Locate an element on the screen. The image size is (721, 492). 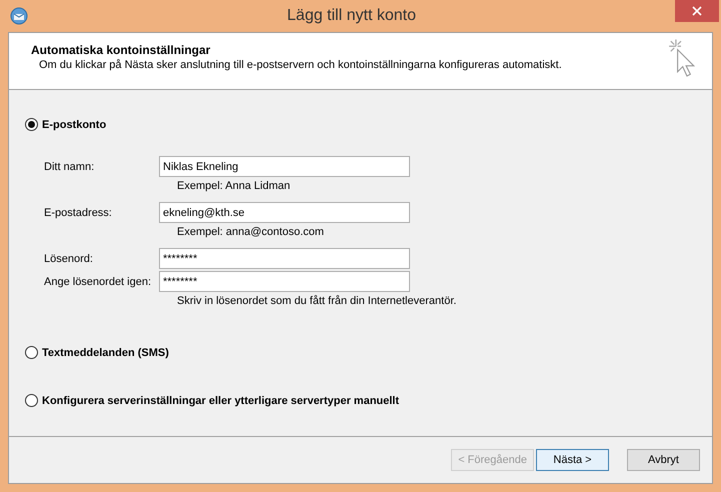
field-label: Ditt namn: is located at coordinates (70, 166).